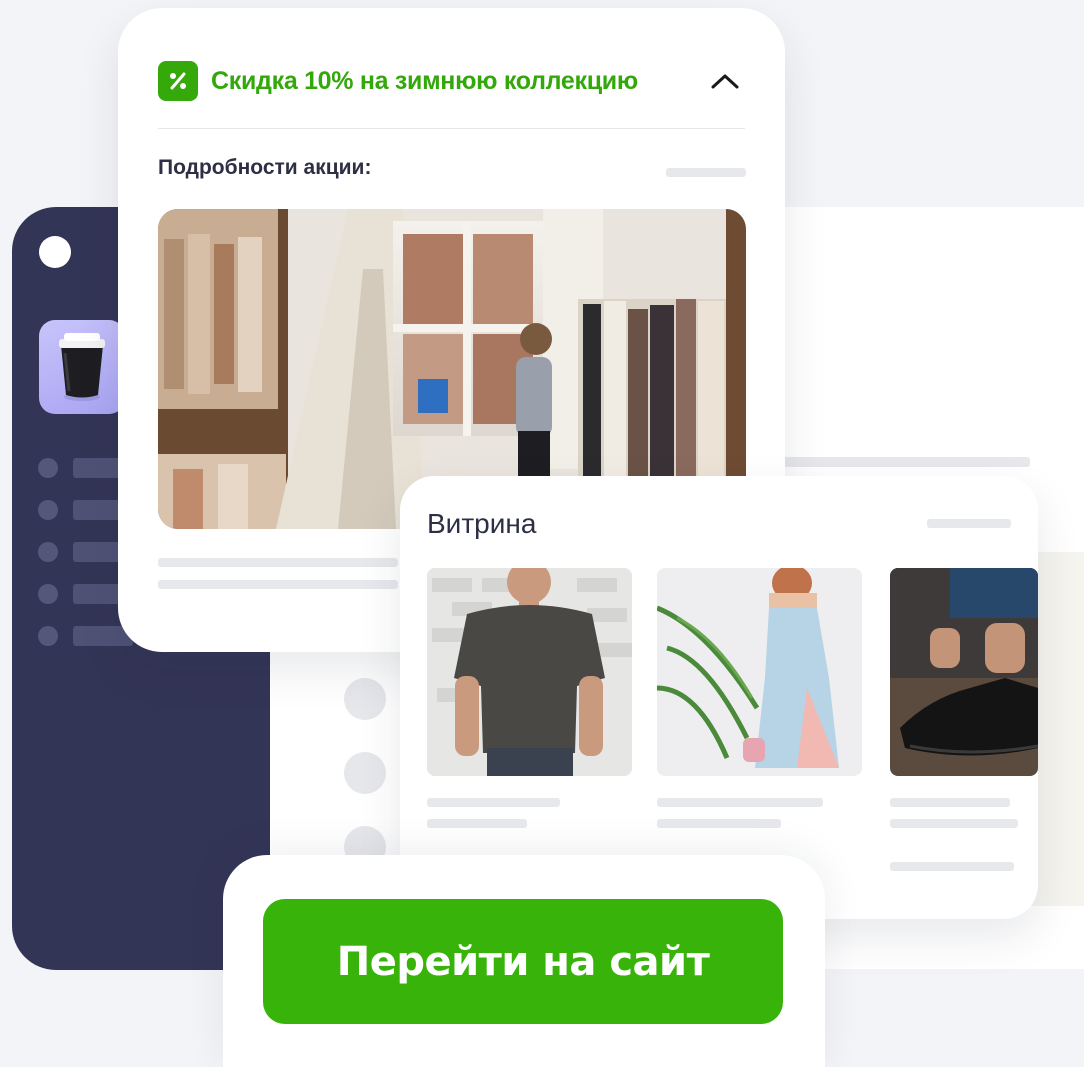 This screenshot has height=1067, width=1084. I want to click on showcase-title: Витрина, so click(482, 523).